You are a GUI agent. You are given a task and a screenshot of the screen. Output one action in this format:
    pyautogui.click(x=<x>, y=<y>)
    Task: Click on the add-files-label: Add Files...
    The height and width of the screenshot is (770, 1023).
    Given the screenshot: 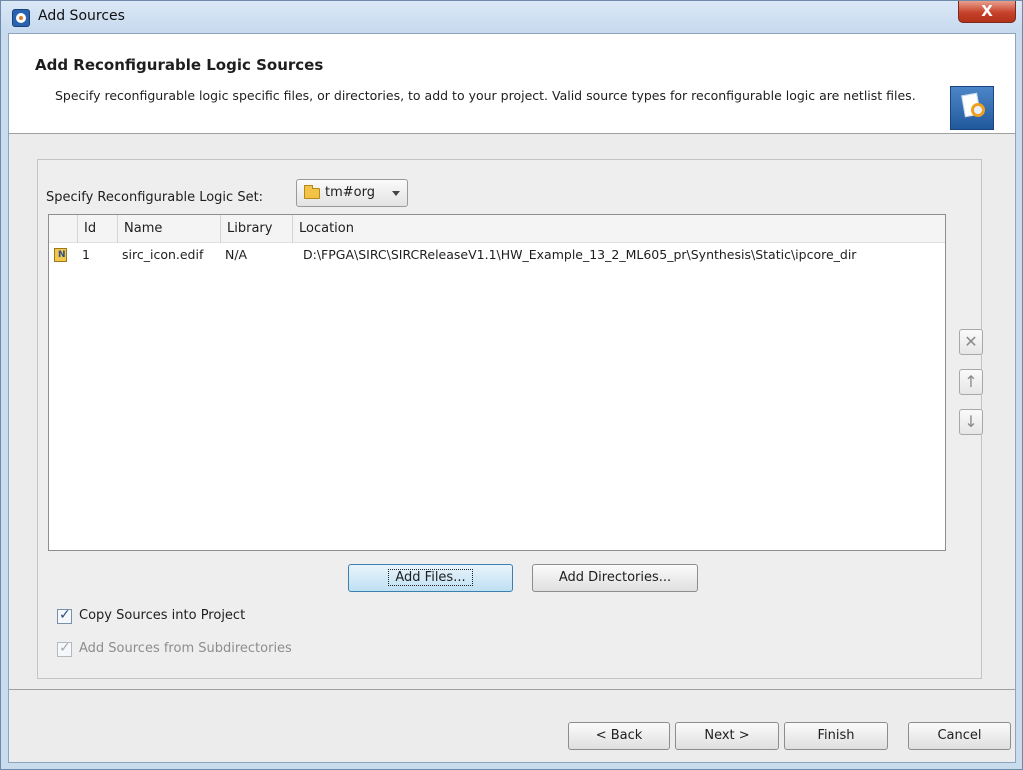 What is the action you would take?
    pyautogui.click(x=430, y=577)
    